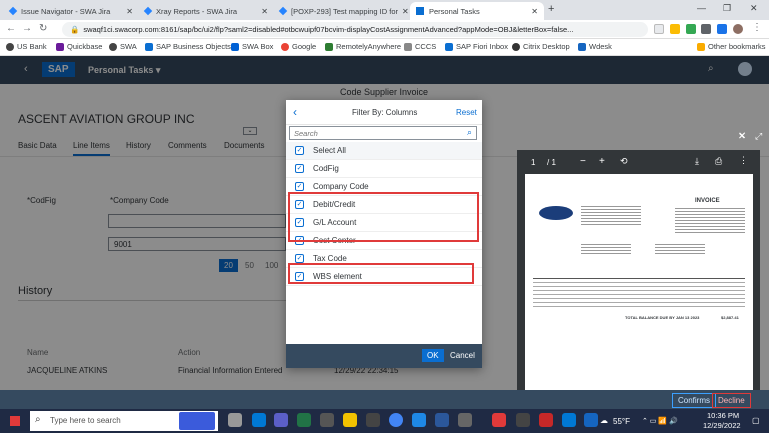 This screenshot has width=769, height=433. What do you see at coordinates (462, 355) in the screenshot?
I see `cancel-button: Cancel` at bounding box center [462, 355].